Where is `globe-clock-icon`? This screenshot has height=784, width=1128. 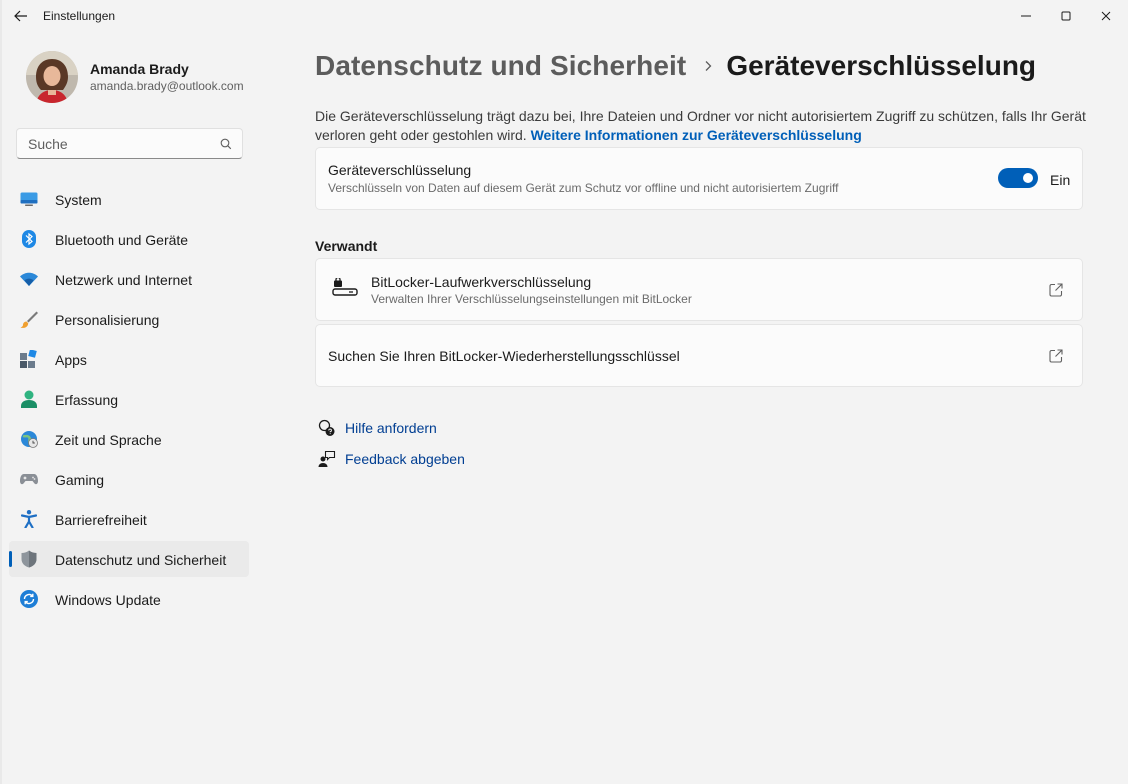 globe-clock-icon is located at coordinates (29, 439).